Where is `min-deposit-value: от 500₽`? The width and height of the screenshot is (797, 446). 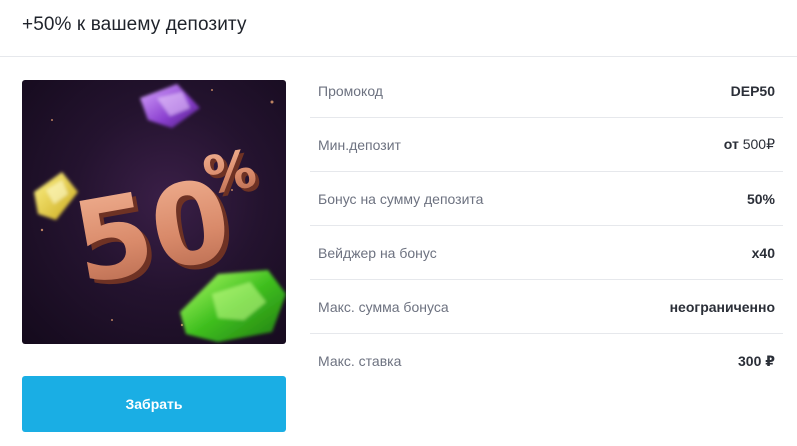 min-deposit-value: от 500₽ is located at coordinates (749, 144).